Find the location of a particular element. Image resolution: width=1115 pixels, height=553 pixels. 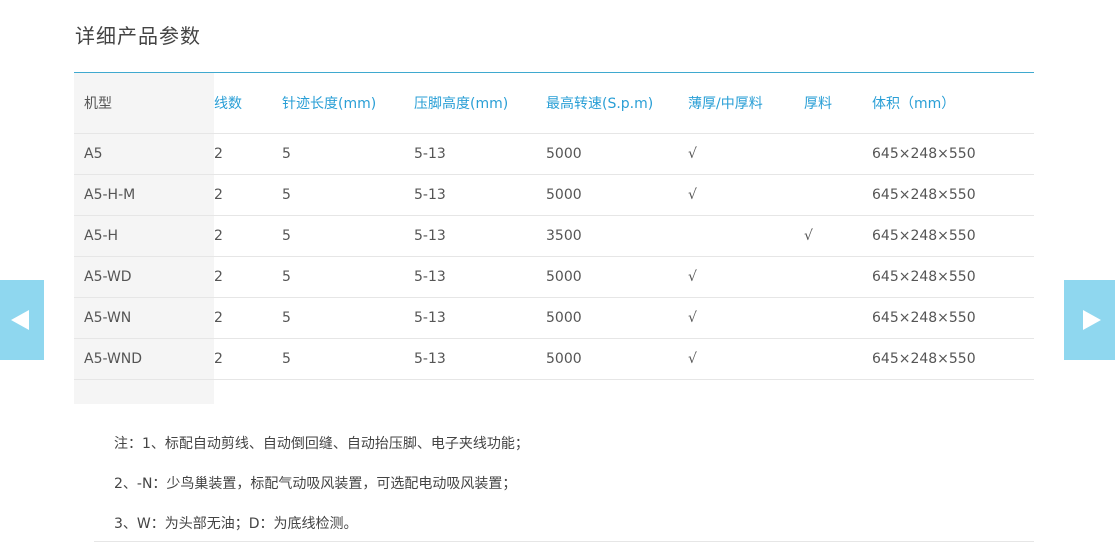

next-button is located at coordinates (1089, 320).